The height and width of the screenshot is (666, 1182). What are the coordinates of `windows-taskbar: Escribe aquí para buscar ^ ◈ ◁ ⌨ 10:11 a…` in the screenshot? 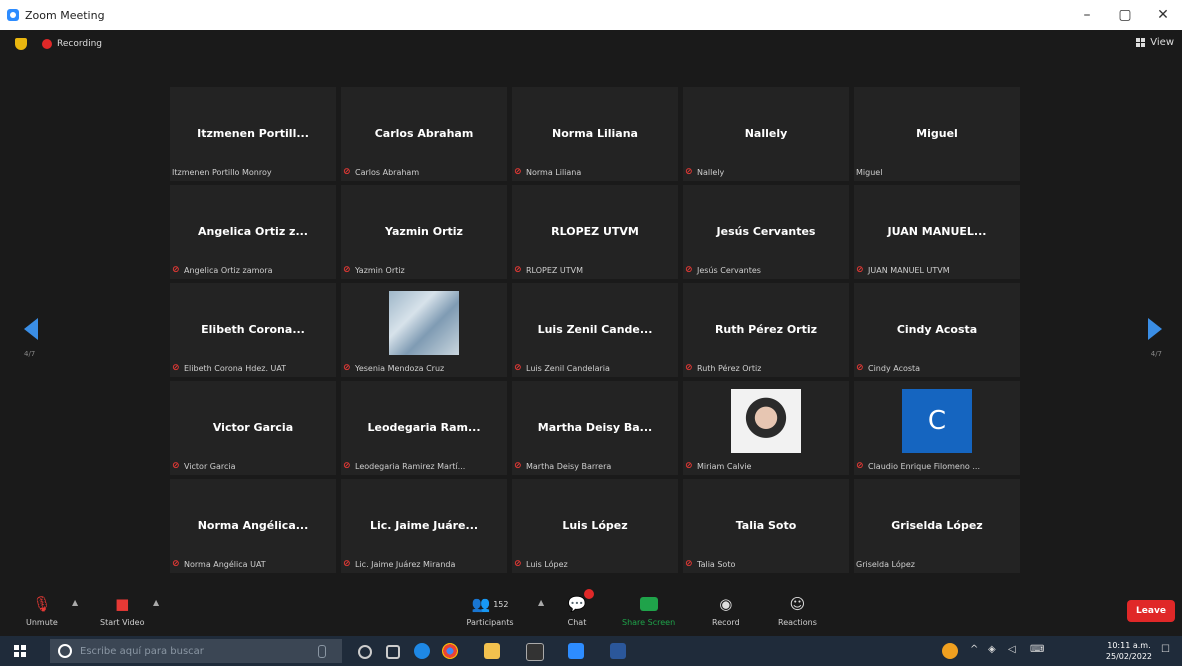 It's located at (591, 651).